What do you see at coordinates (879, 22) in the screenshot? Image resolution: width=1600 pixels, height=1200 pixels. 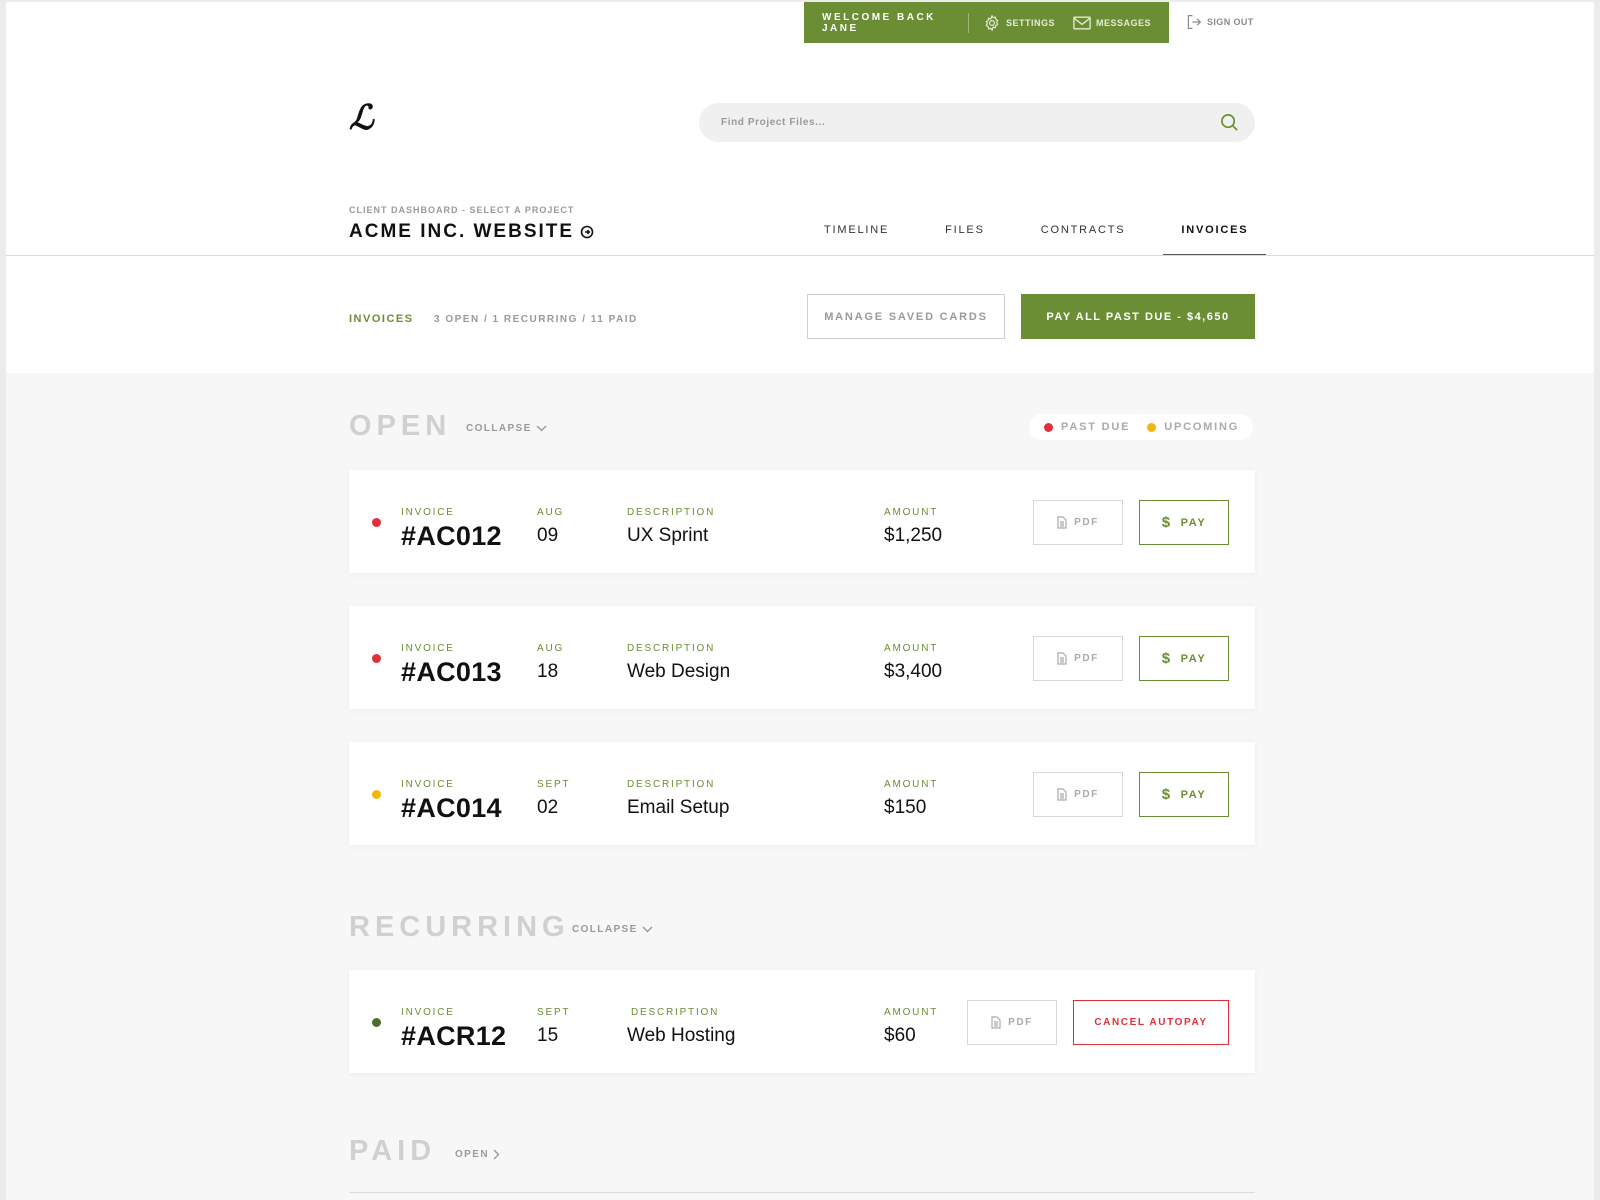 I see `welcome-message: WELCOME BACK JANE` at bounding box center [879, 22].